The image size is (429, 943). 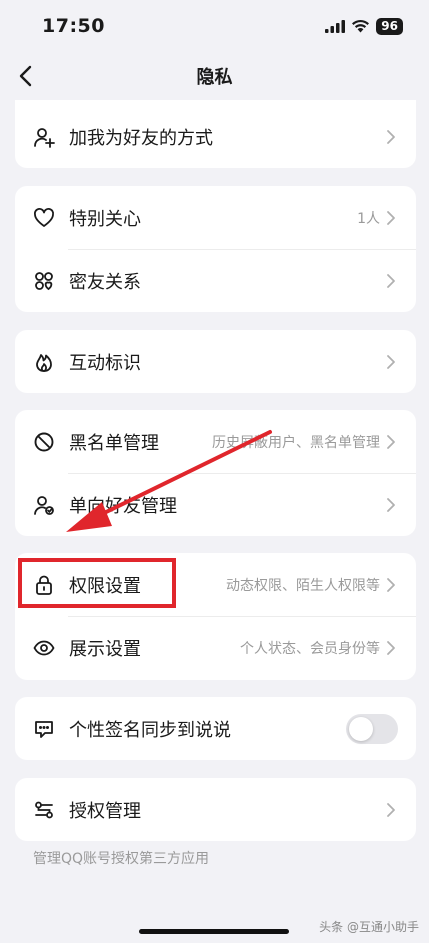 I want to click on chevron-left-icon, so click(x=25, y=76).